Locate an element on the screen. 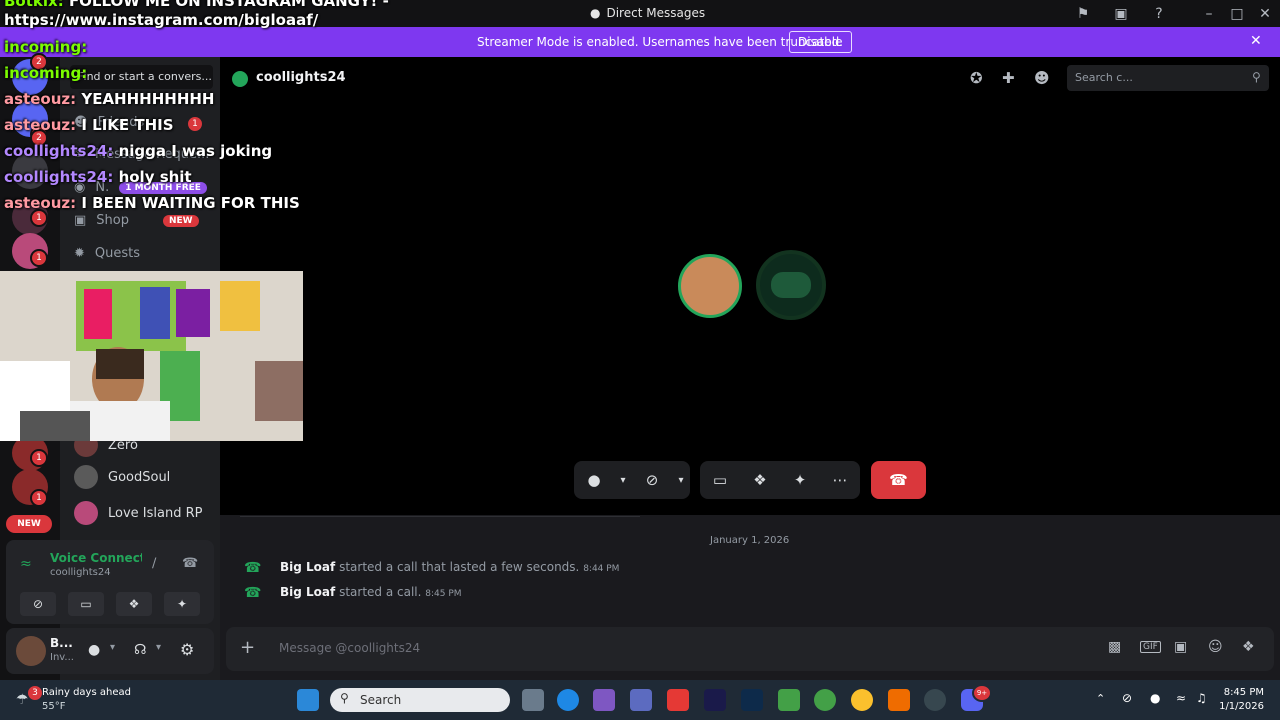  gift-icon: ▩ is located at coordinates (1114, 647).